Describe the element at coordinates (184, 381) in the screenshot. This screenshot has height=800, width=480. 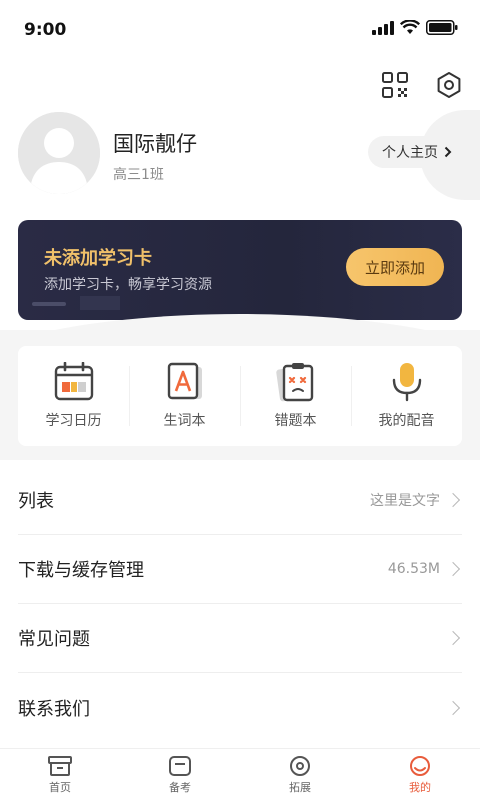
I see `word-book-icon` at that location.